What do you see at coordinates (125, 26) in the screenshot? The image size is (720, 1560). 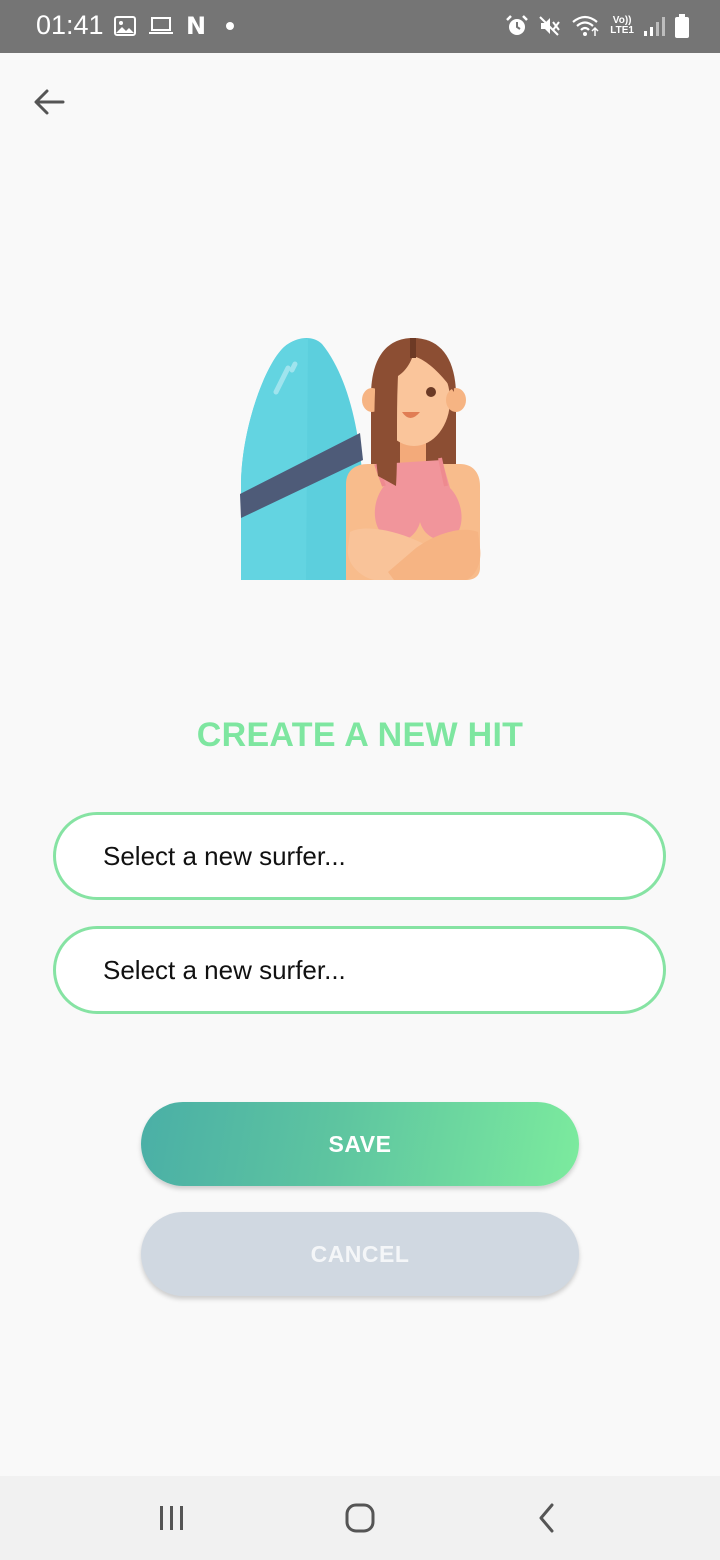 I see `image-icon` at bounding box center [125, 26].